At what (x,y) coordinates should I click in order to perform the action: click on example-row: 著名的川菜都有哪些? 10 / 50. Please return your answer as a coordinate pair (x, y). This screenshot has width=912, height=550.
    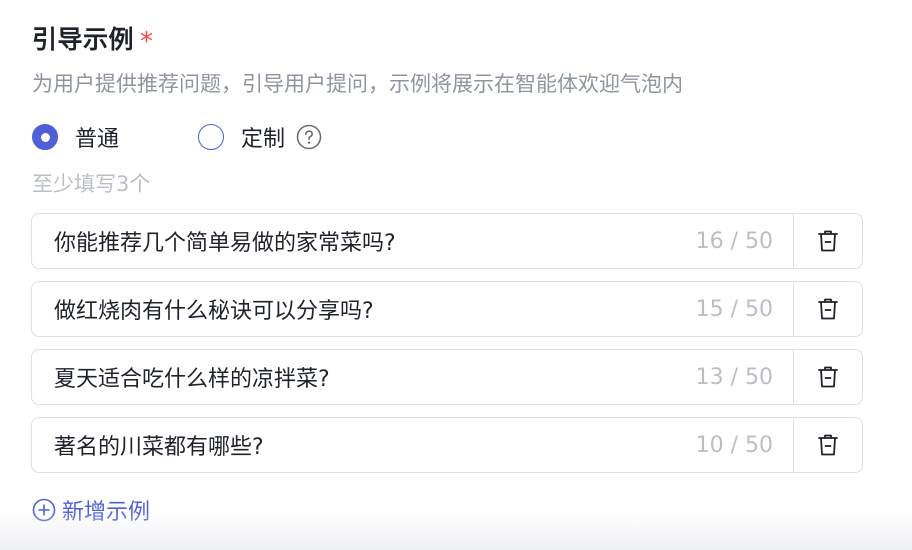
    Looking at the image, I should click on (447, 445).